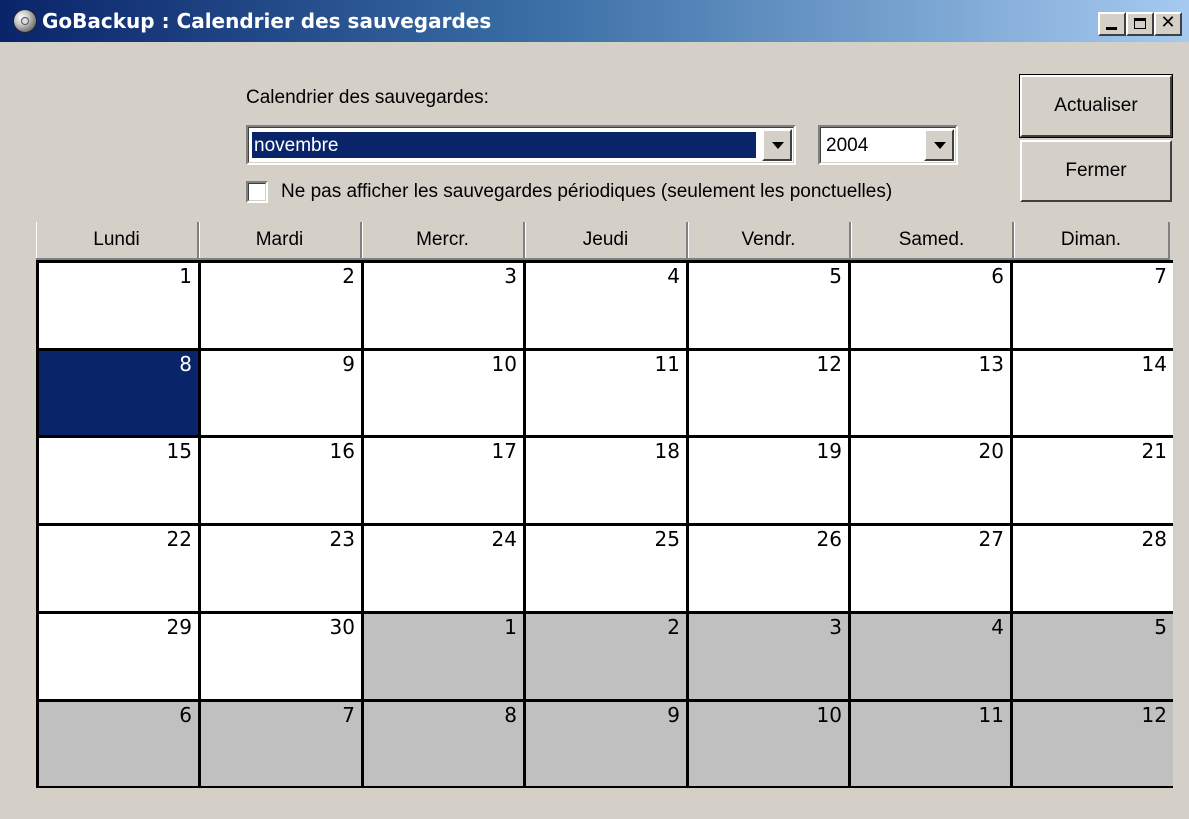 The image size is (1189, 819). Describe the element at coordinates (281, 480) in the screenshot. I see `calendar-day-cell: 16` at that location.